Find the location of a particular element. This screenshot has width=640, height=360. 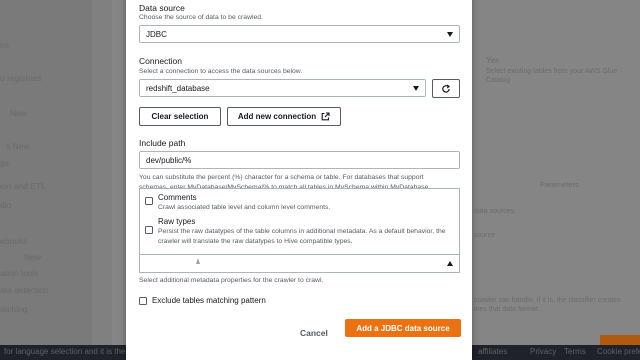

connection-value: redshift_database is located at coordinates (178, 88).